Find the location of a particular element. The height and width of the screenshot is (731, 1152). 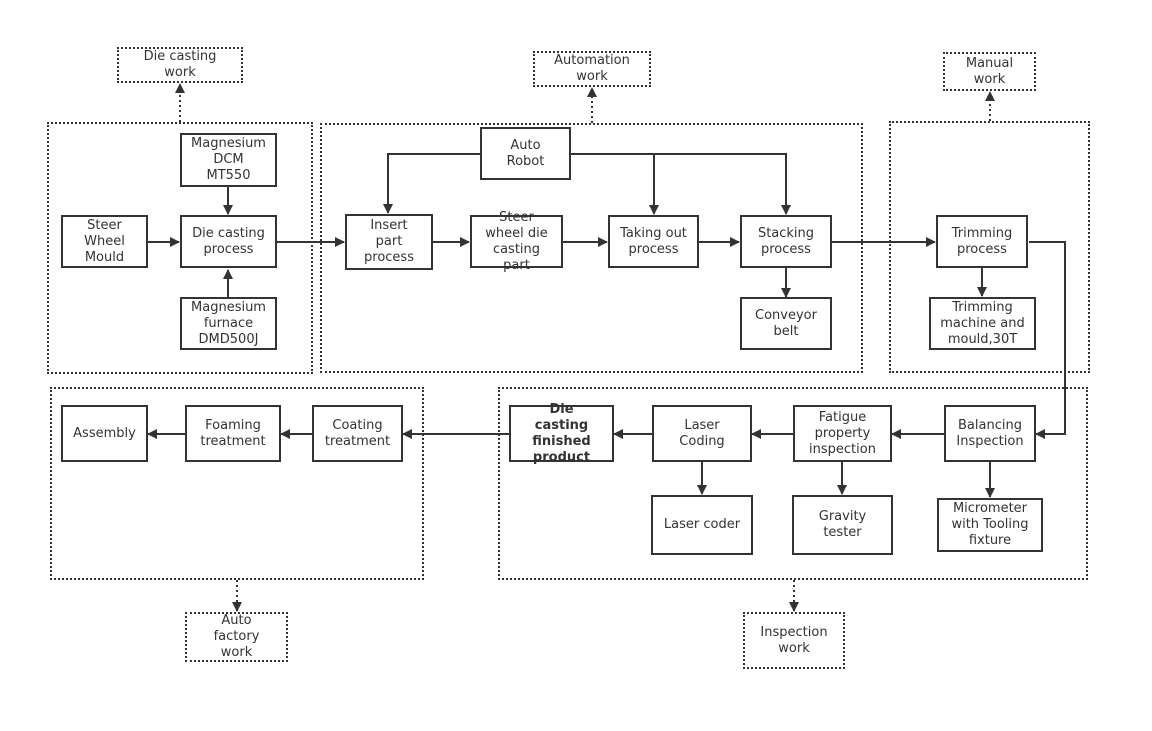

node-trimming-process: Trimming process is located at coordinates (982, 241).